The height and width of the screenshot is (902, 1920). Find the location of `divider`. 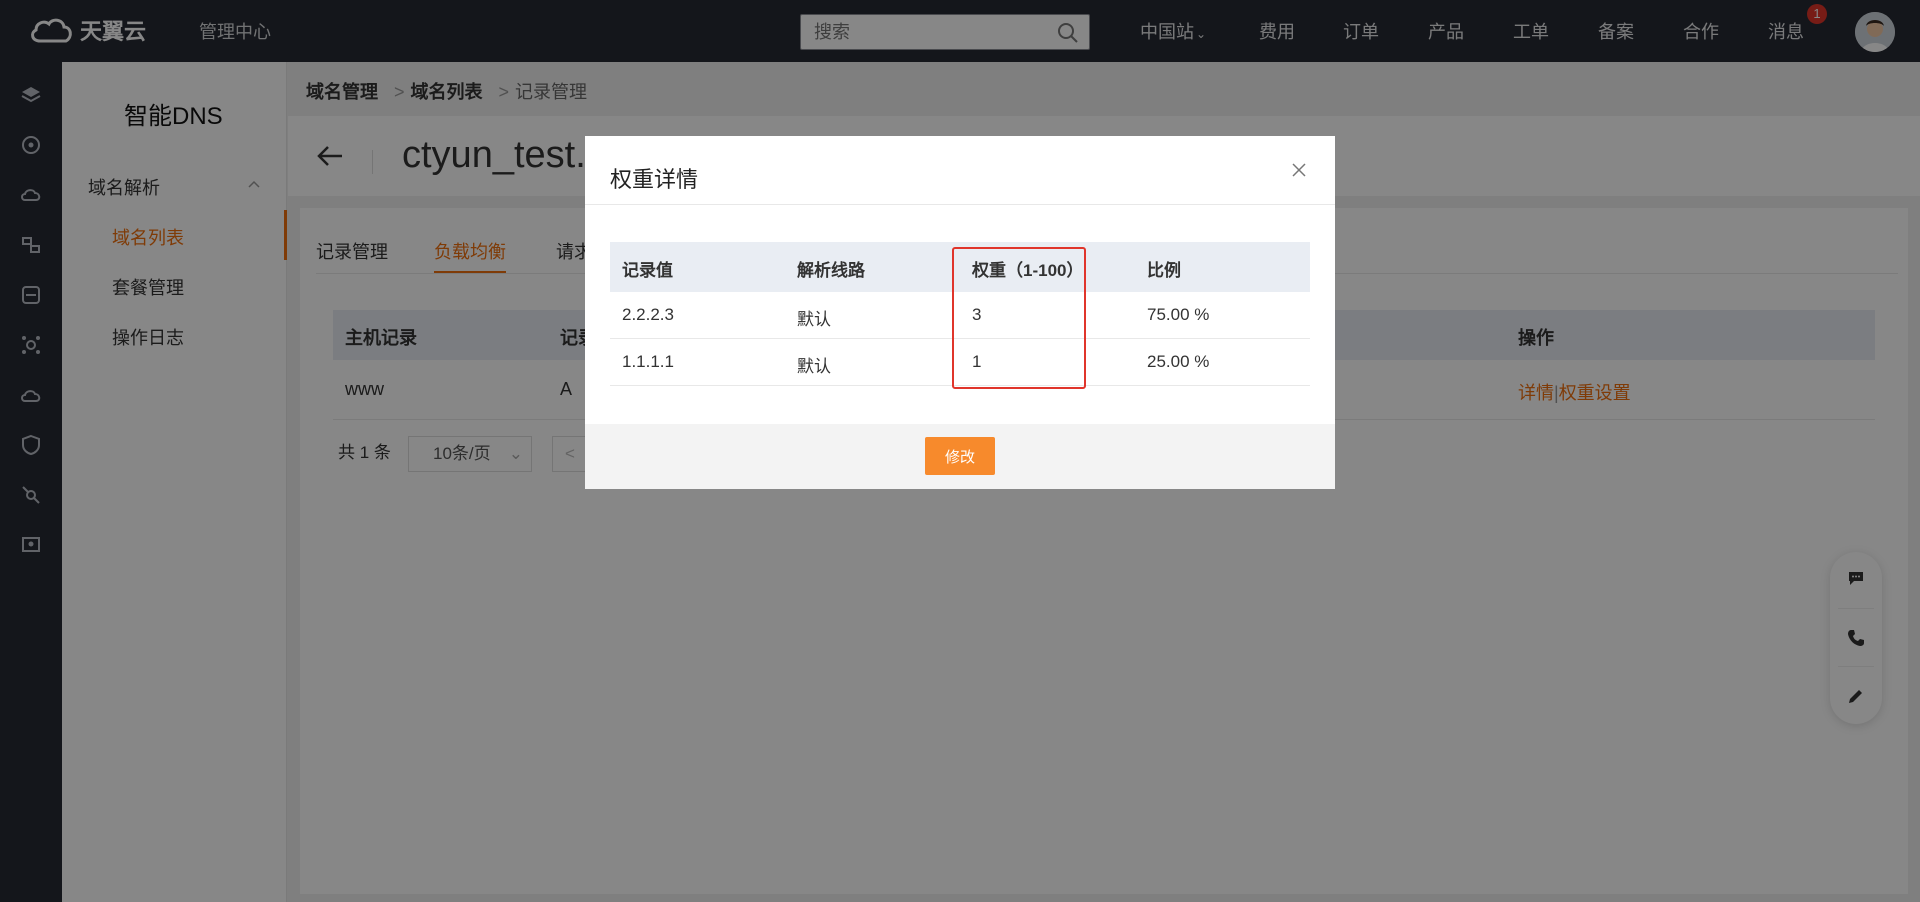

divider is located at coordinates (960, 204).